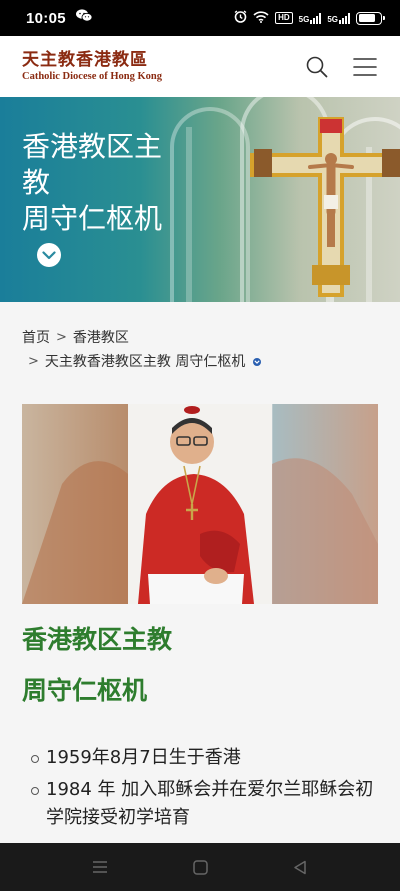 The width and height of the screenshot is (400, 891). What do you see at coordinates (92, 146) in the screenshot?
I see `hero-title-line1: 香港教区主` at bounding box center [92, 146].